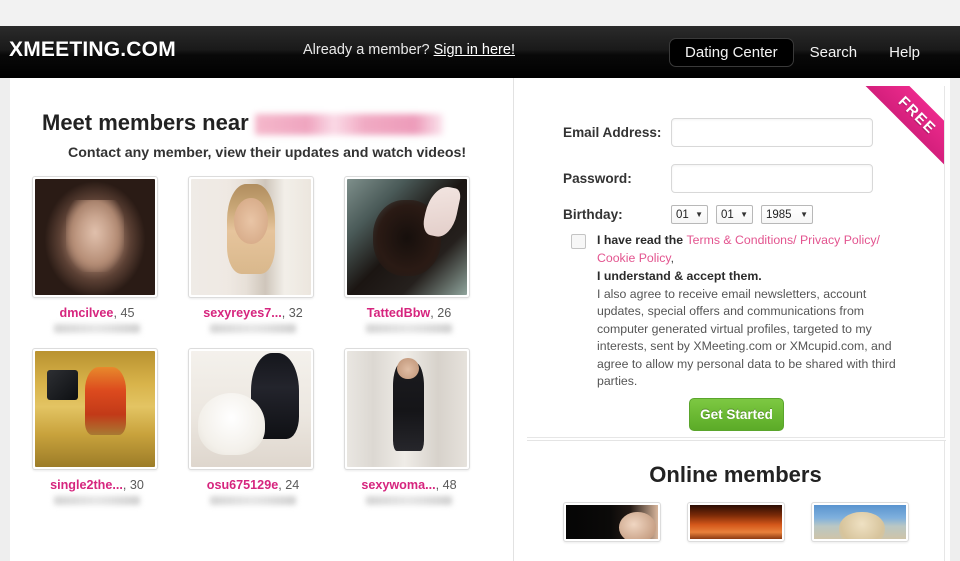 This screenshot has width=960, height=561. Describe the element at coordinates (513, 319) in the screenshot. I see `column-divider` at that location.